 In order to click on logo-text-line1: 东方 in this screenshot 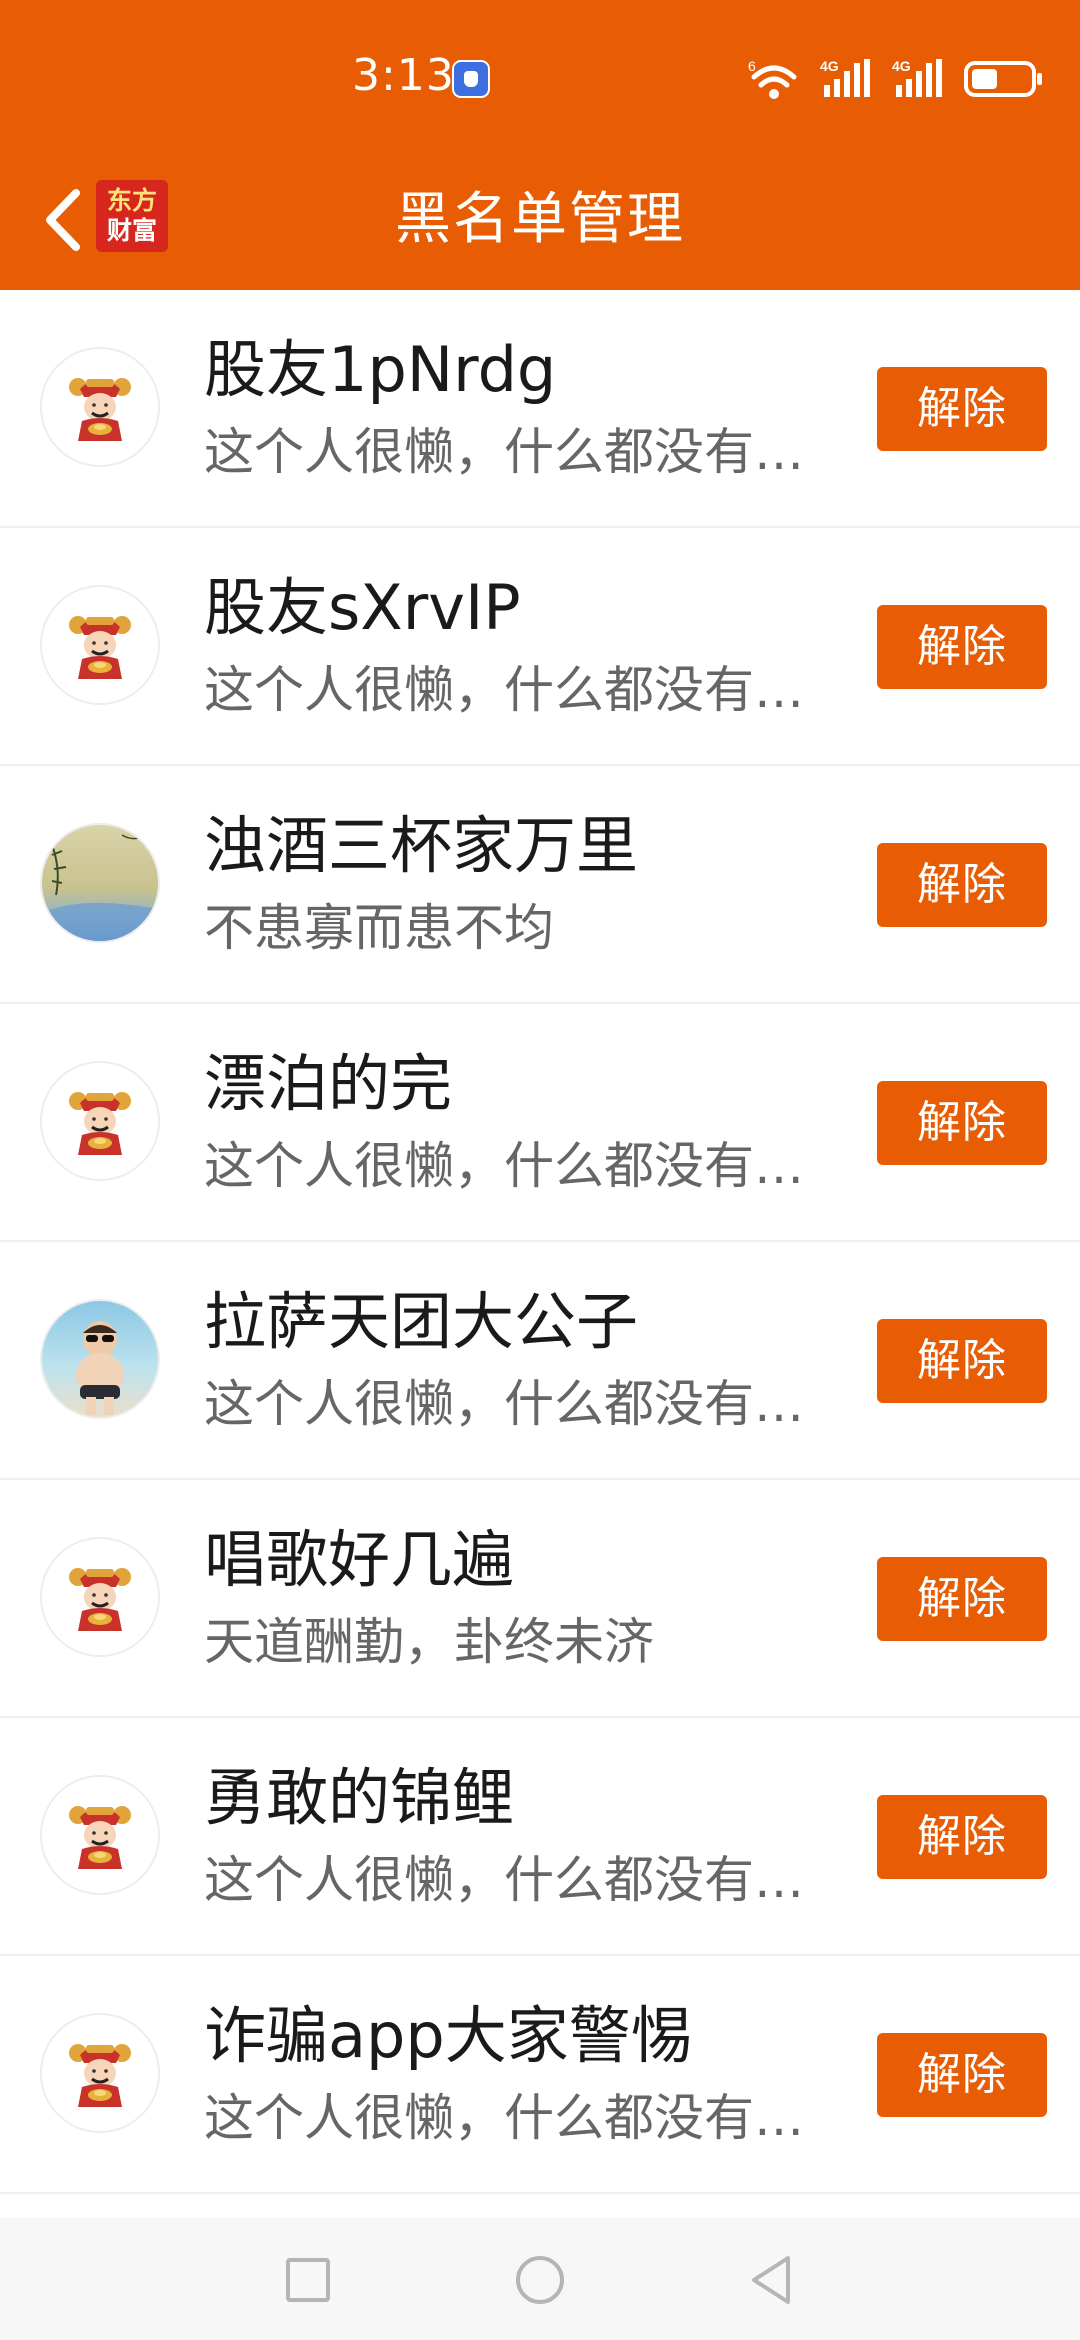, I will do `click(131, 200)`.